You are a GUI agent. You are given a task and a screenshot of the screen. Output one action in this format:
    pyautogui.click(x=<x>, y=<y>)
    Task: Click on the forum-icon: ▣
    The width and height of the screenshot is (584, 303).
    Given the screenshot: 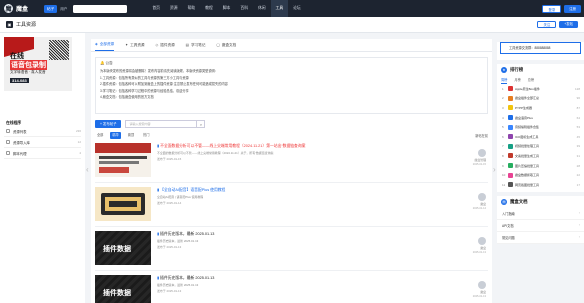 What is the action you would take?
    pyautogui.click(x=9, y=24)
    